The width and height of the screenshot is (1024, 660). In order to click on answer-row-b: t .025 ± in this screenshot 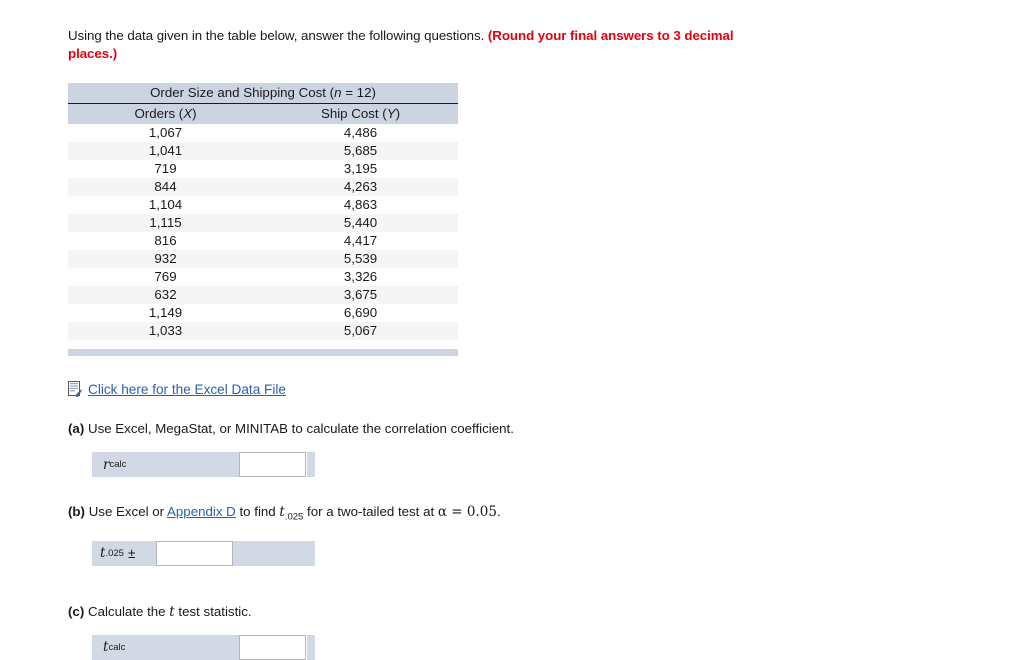, I will do `click(203, 553)`.